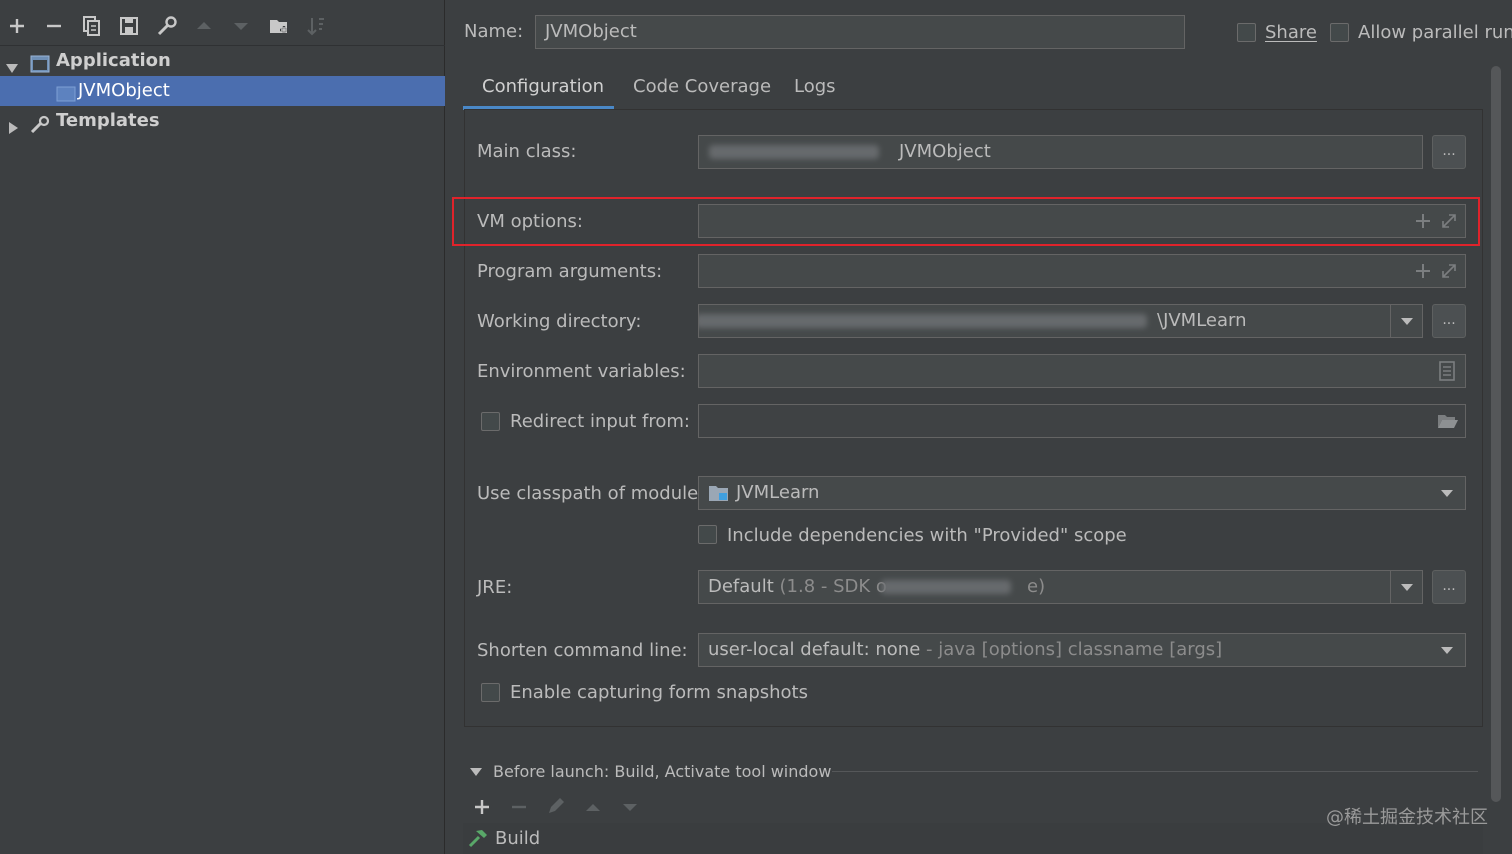 This screenshot has height=854, width=1512. What do you see at coordinates (517, 839) in the screenshot?
I see `before-launch-item-build: Build` at bounding box center [517, 839].